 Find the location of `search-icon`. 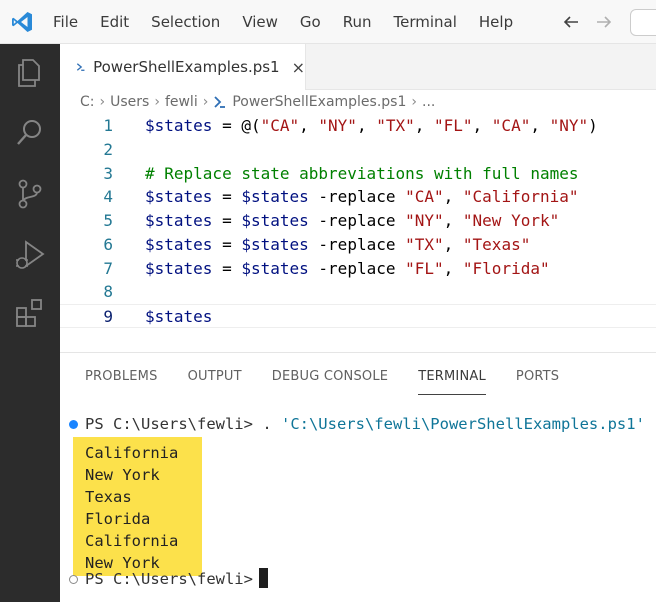

search-icon is located at coordinates (30, 133).